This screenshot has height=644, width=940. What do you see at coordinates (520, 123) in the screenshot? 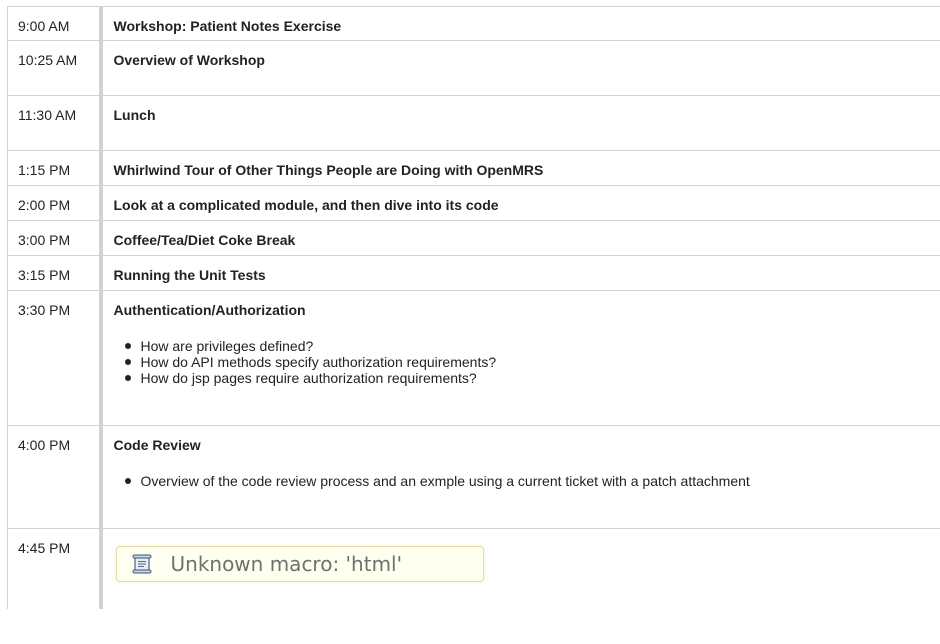
I see `event-cell: Lunch` at bounding box center [520, 123].